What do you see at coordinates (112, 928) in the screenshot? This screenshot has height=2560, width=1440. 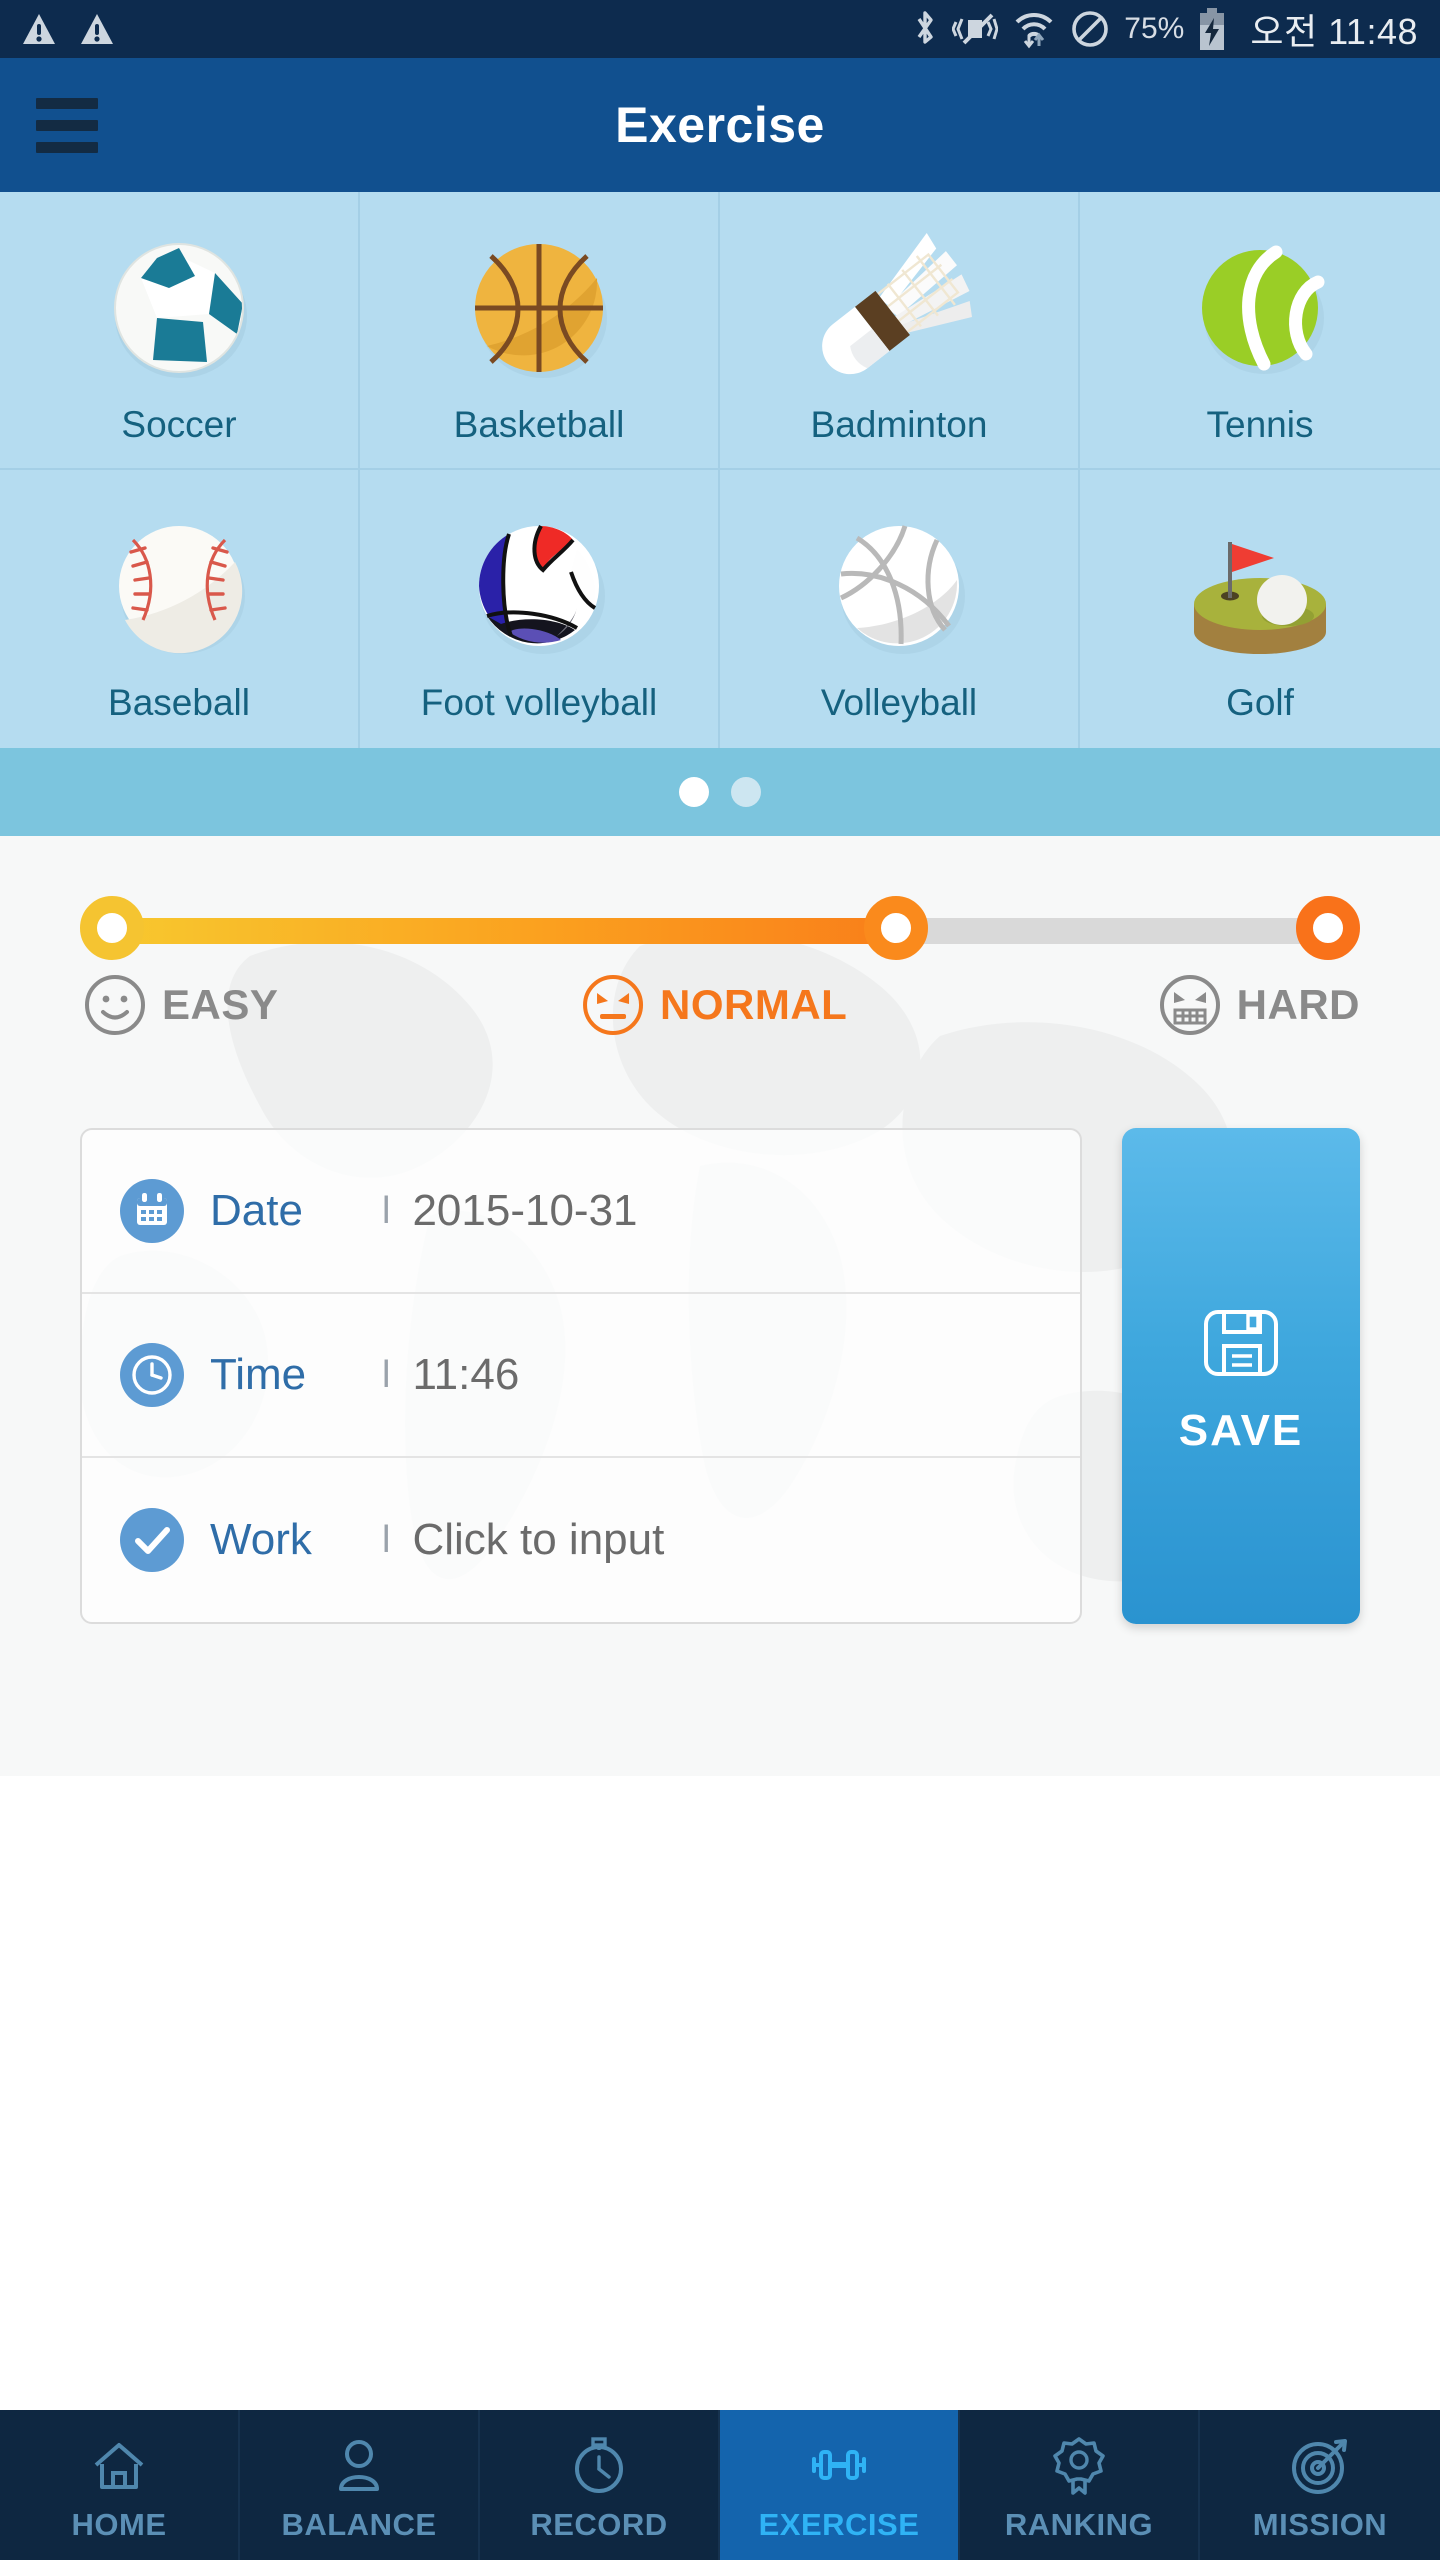 I see `slider-knob-easy` at bounding box center [112, 928].